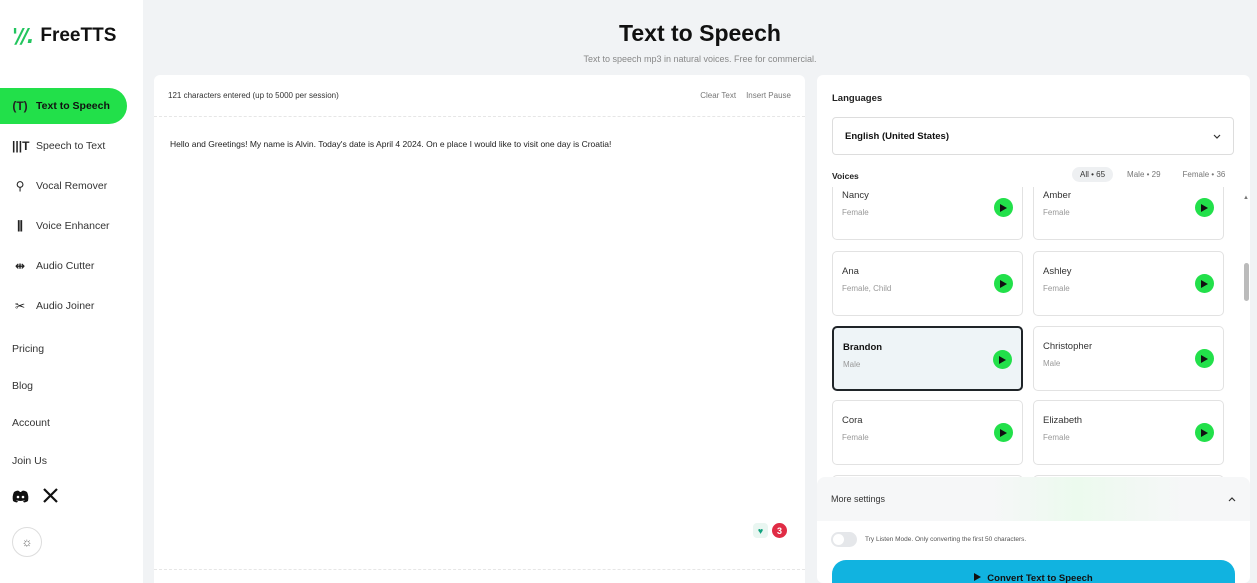 The image size is (1257, 583). I want to click on editor-actions: Clear Text Insert Pause, so click(745, 95).